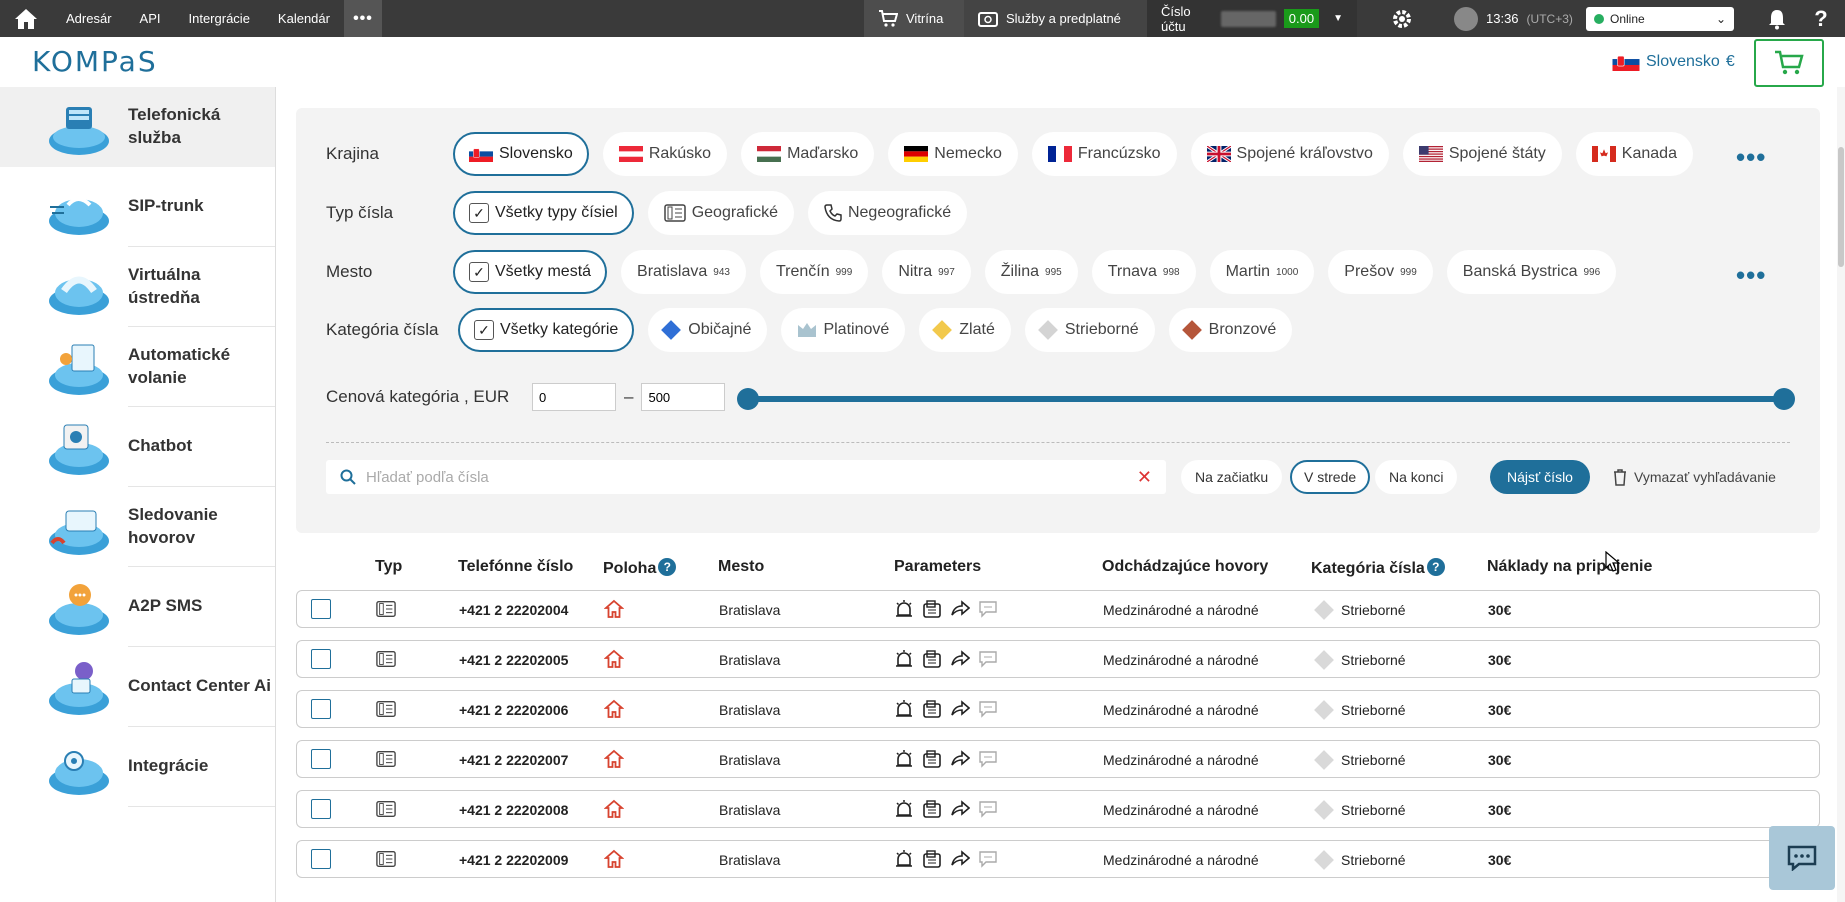  Describe the element at coordinates (1500, 660) in the screenshot. I see `row-price: 30€` at that location.